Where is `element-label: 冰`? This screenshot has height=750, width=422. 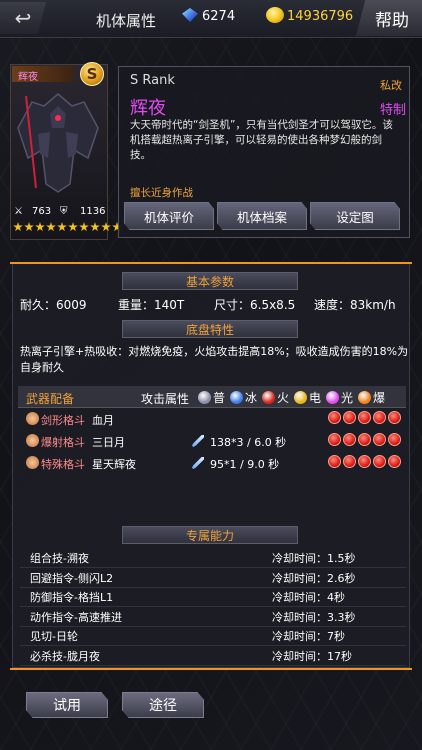
element-label: 冰 is located at coordinates (251, 398).